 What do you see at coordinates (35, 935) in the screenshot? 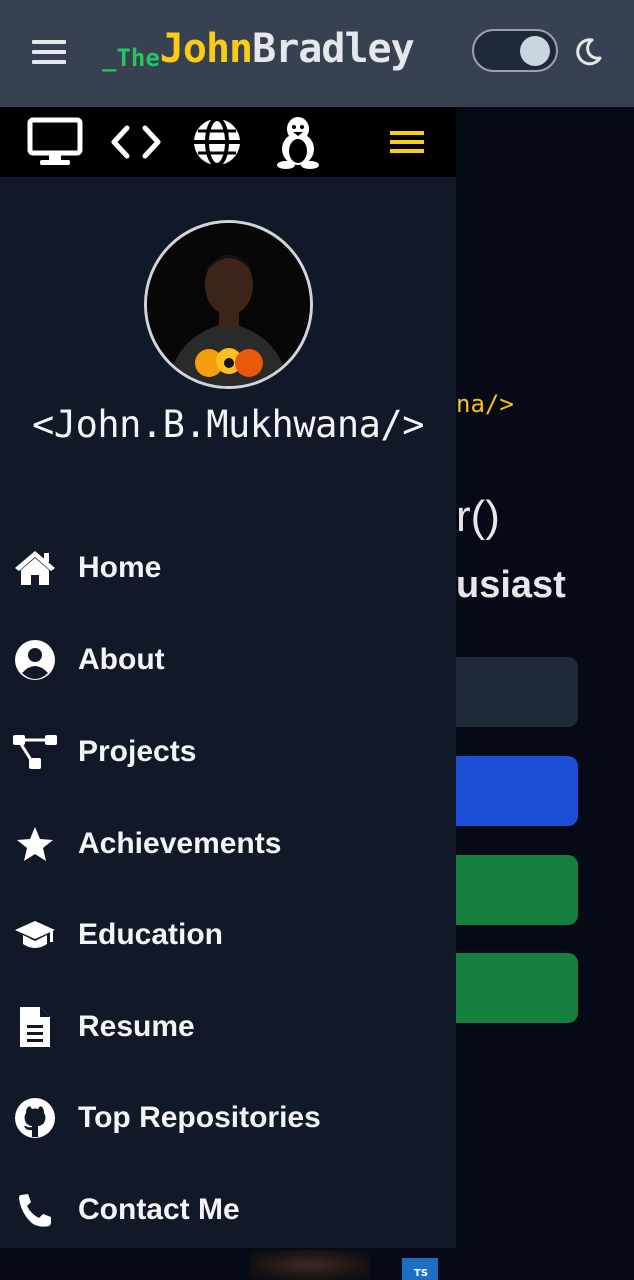
I see `graduation-cap-icon` at bounding box center [35, 935].